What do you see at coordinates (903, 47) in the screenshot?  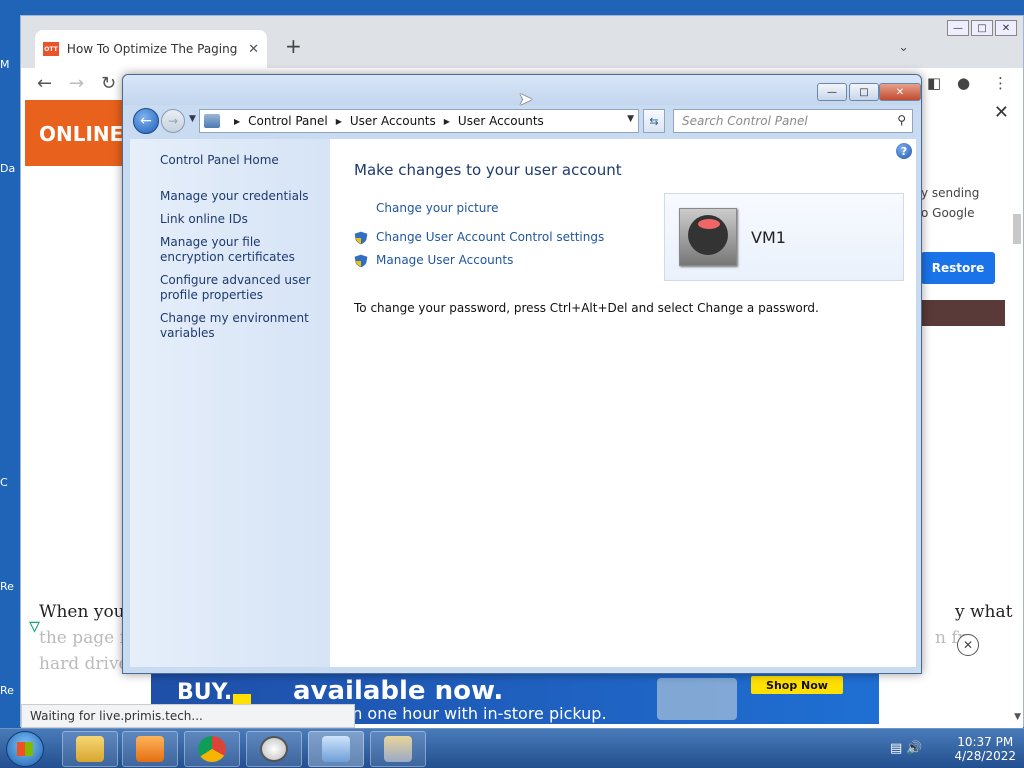 I see `tab-search-icon: ⌄` at bounding box center [903, 47].